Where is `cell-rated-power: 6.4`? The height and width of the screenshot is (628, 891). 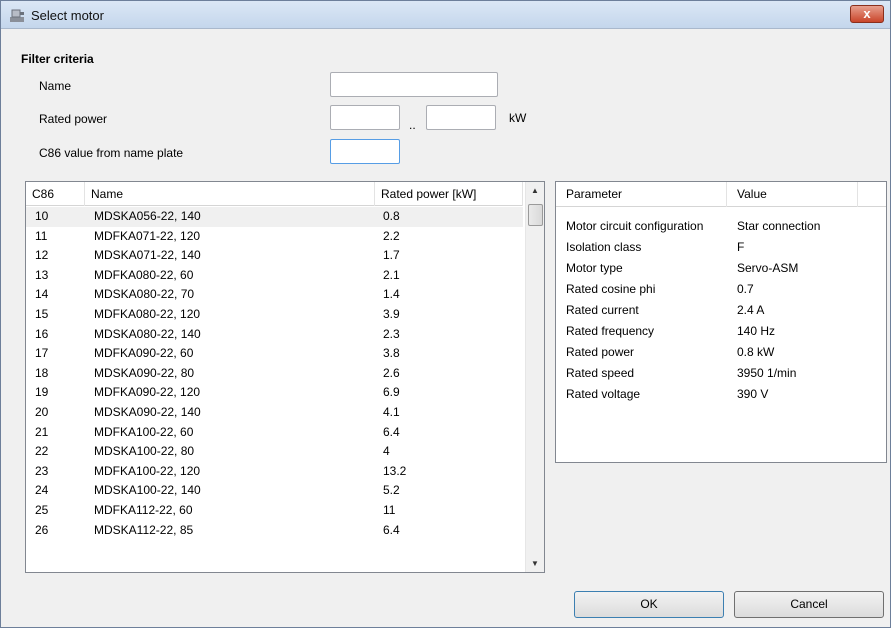
cell-rated-power: 6.4 is located at coordinates (391, 529).